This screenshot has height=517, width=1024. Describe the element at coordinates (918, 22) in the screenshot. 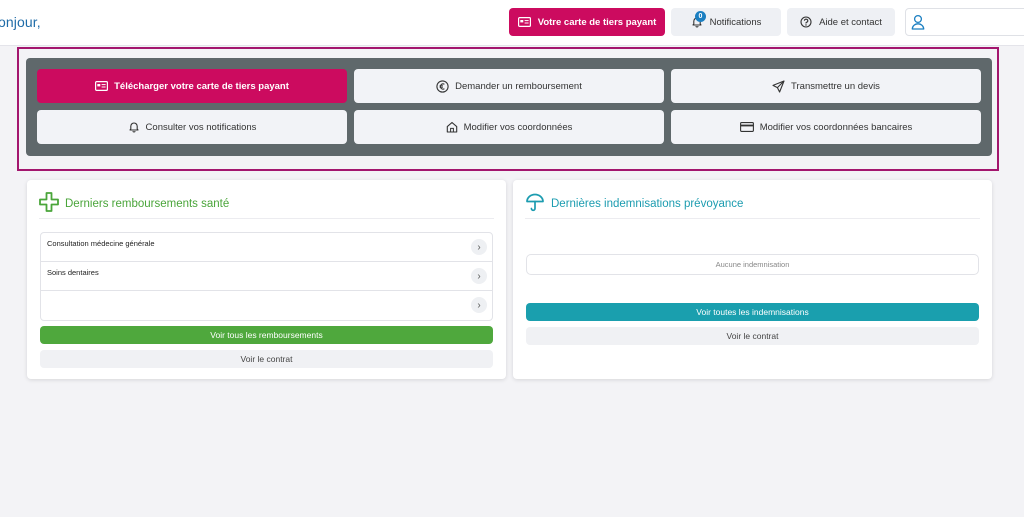

I see `user-icon` at that location.